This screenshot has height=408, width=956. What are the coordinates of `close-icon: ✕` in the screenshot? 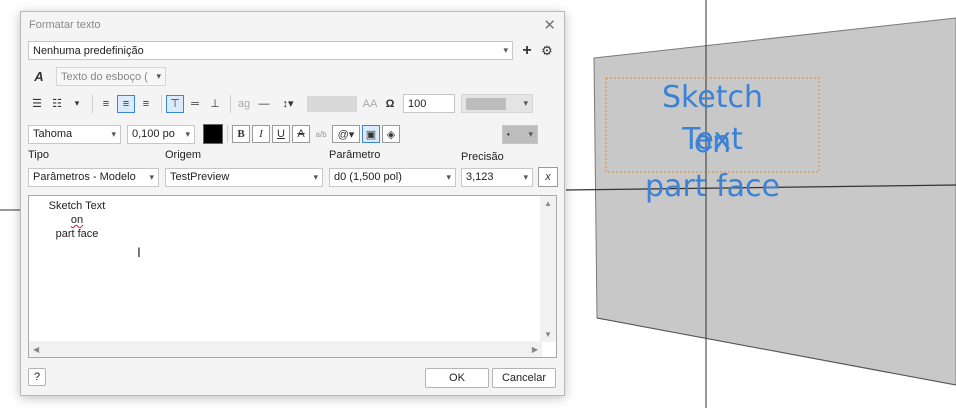 It's located at (549, 25).